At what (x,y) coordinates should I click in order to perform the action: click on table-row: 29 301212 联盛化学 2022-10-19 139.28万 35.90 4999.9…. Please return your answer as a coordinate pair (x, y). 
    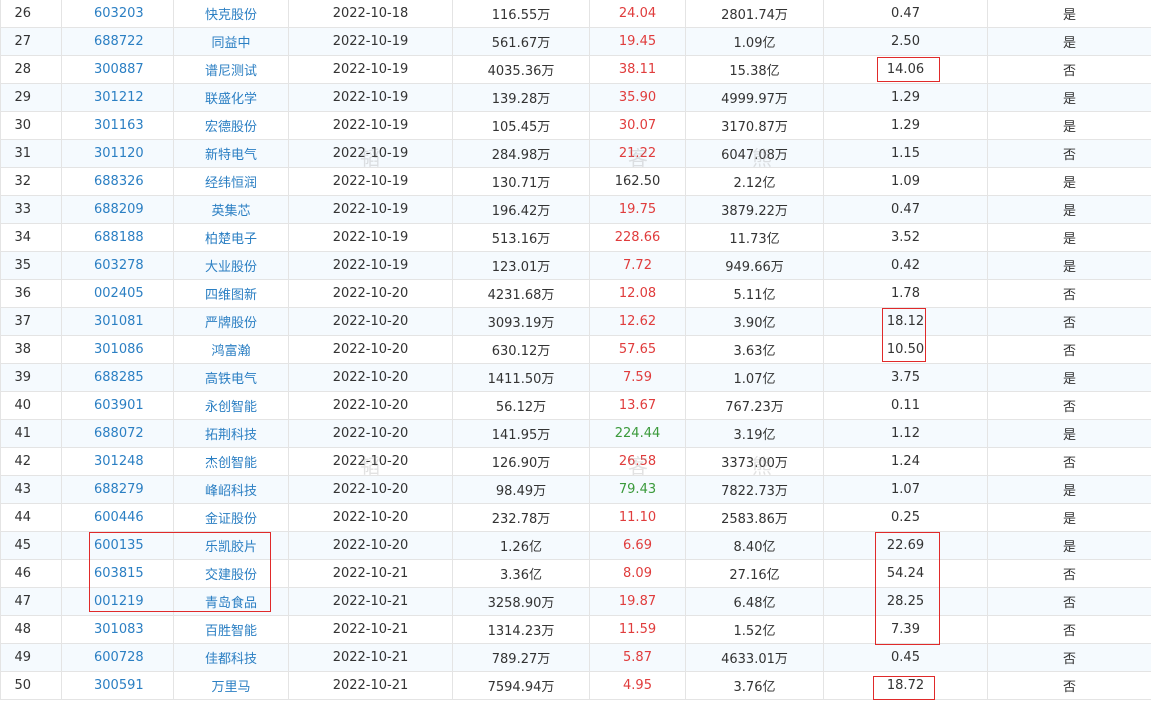
    Looking at the image, I should click on (575, 97).